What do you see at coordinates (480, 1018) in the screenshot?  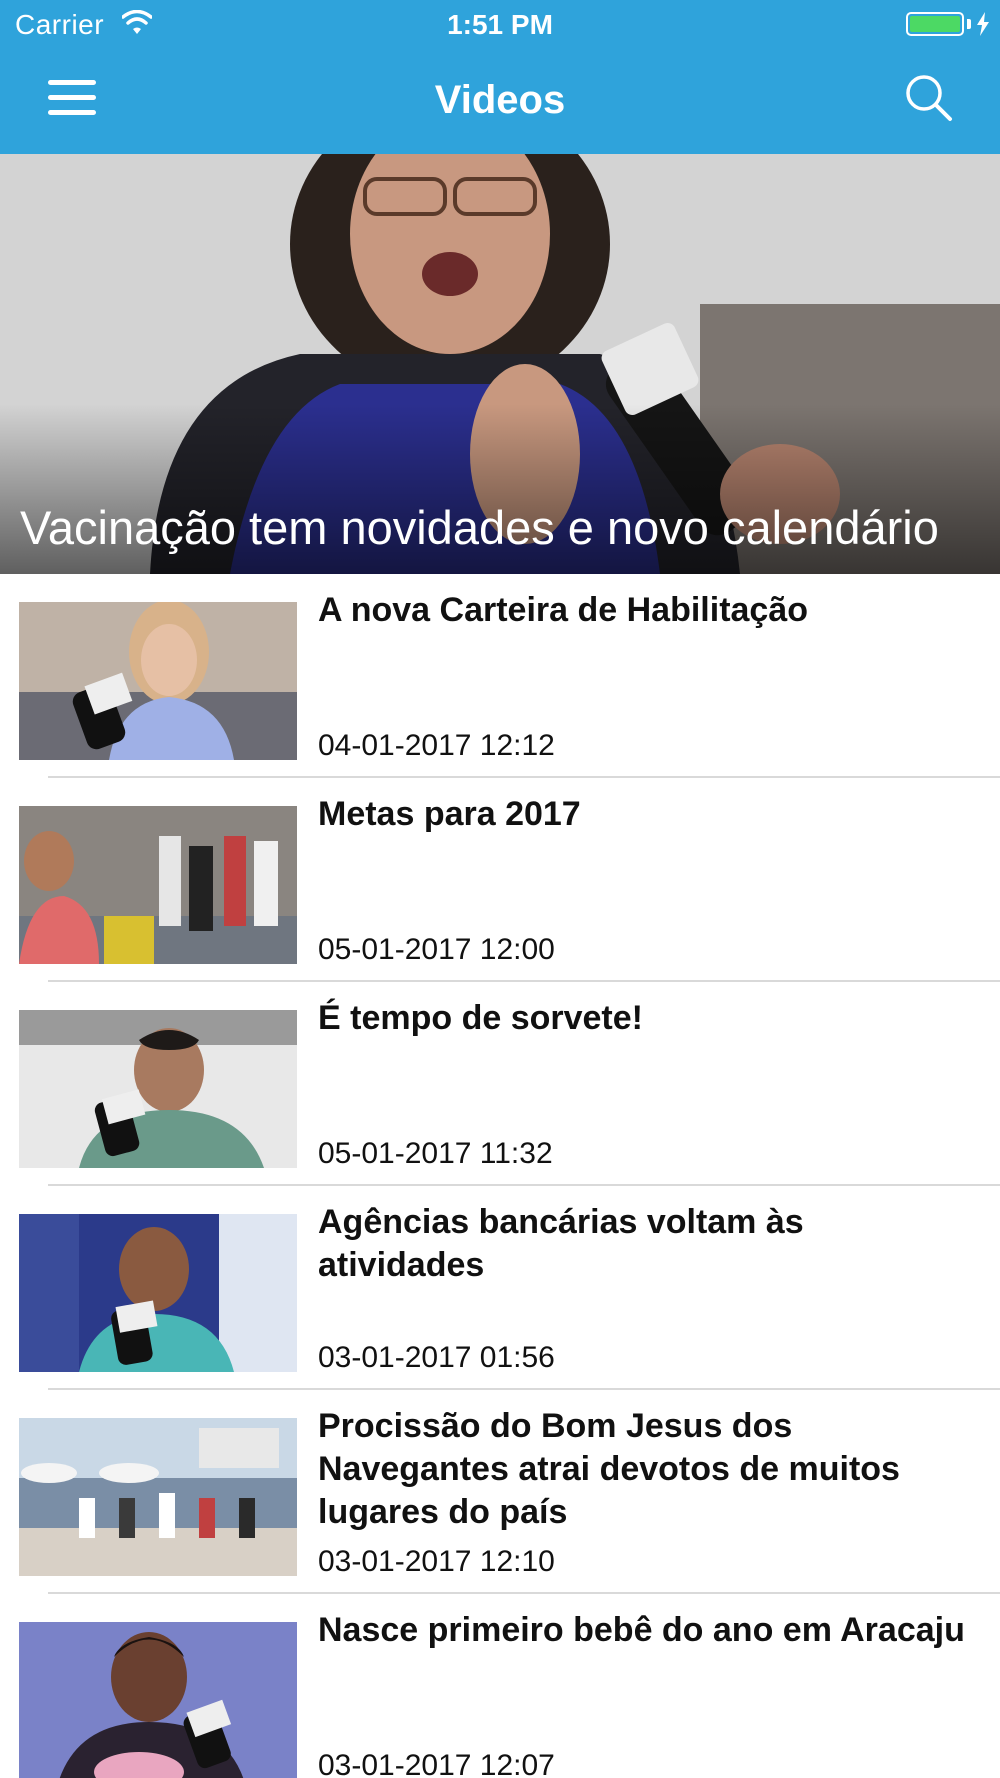 I see `video-title: É tempo de sorvete!` at bounding box center [480, 1018].